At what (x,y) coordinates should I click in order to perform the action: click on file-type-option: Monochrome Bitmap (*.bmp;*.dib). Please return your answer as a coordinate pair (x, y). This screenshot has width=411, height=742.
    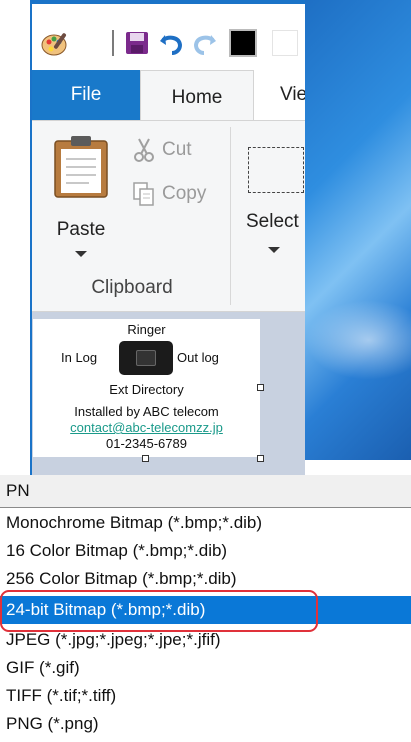
    Looking at the image, I should click on (205, 523).